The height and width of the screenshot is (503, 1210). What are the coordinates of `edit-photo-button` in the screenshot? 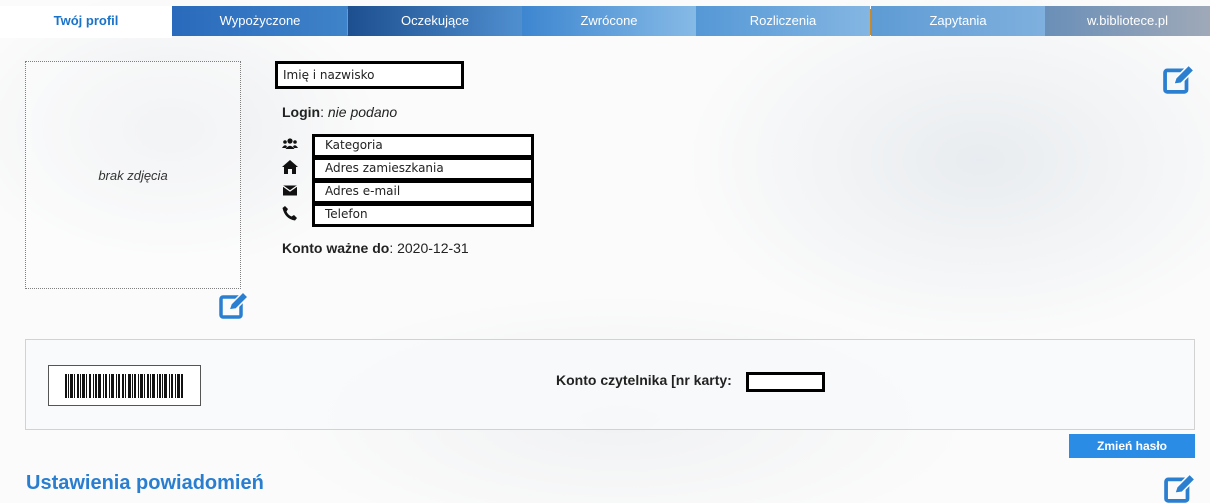 It's located at (234, 305).